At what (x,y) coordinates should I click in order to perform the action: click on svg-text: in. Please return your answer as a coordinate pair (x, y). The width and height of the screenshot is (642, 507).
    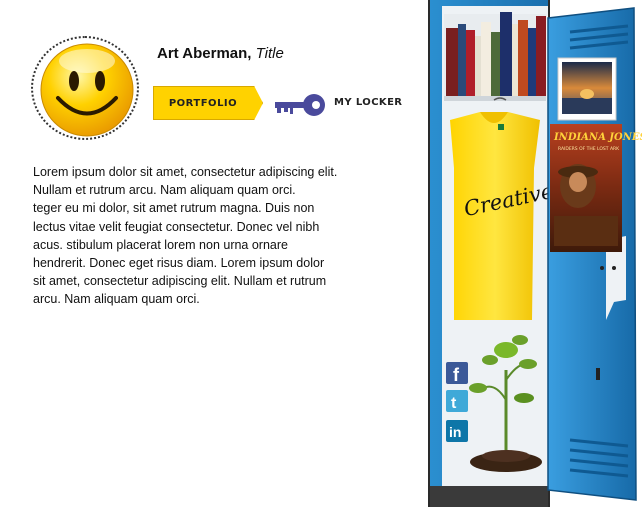
    Looking at the image, I should click on (455, 432).